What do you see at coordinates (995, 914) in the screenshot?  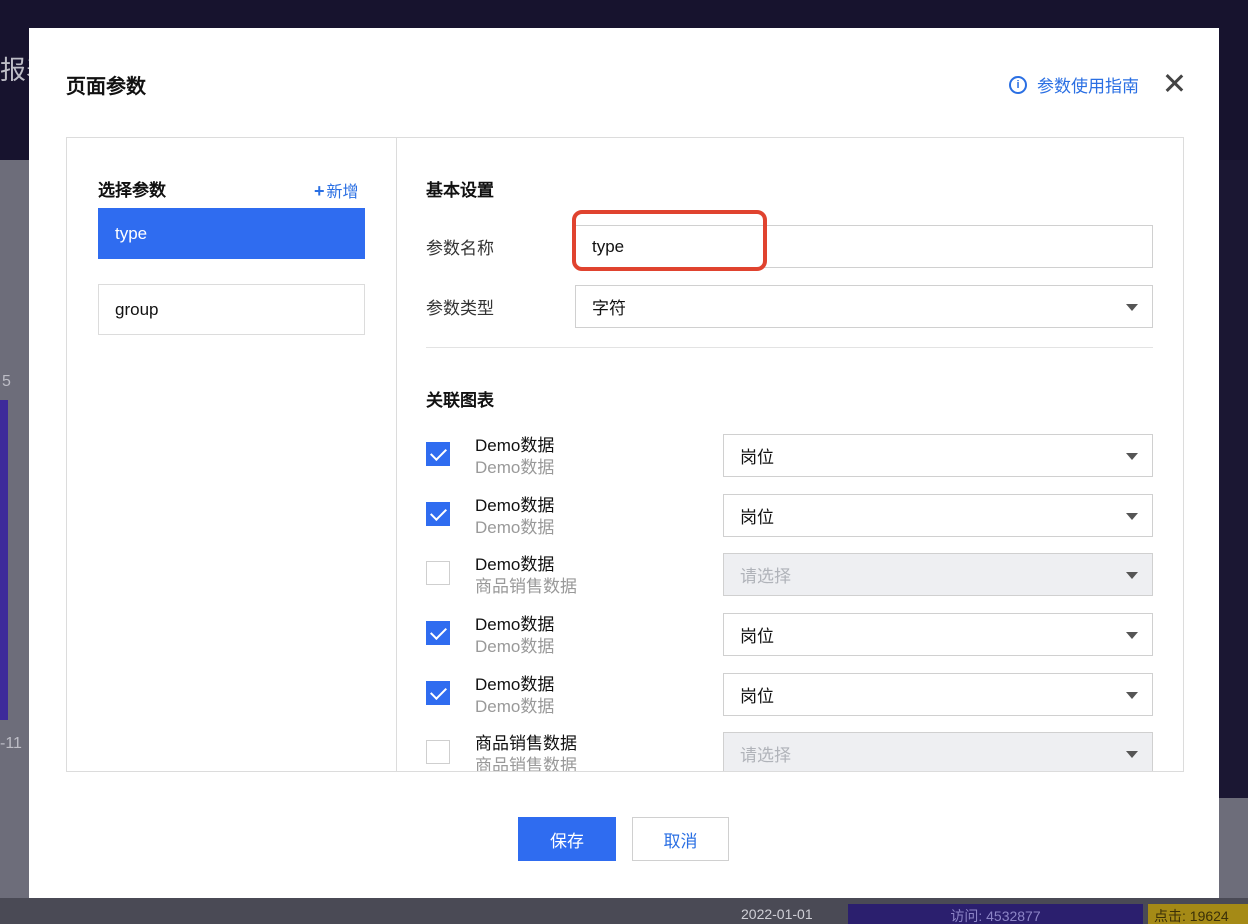 I see `background-visits: 访问: 4532877` at bounding box center [995, 914].